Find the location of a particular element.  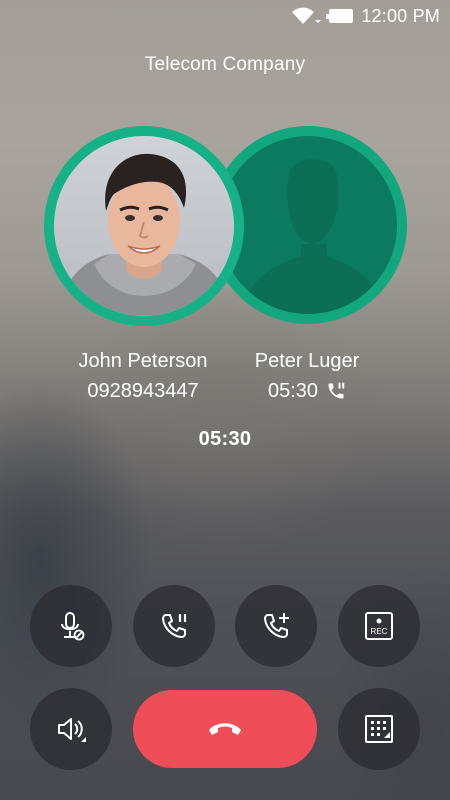

phone-paused-icon is located at coordinates (336, 390).